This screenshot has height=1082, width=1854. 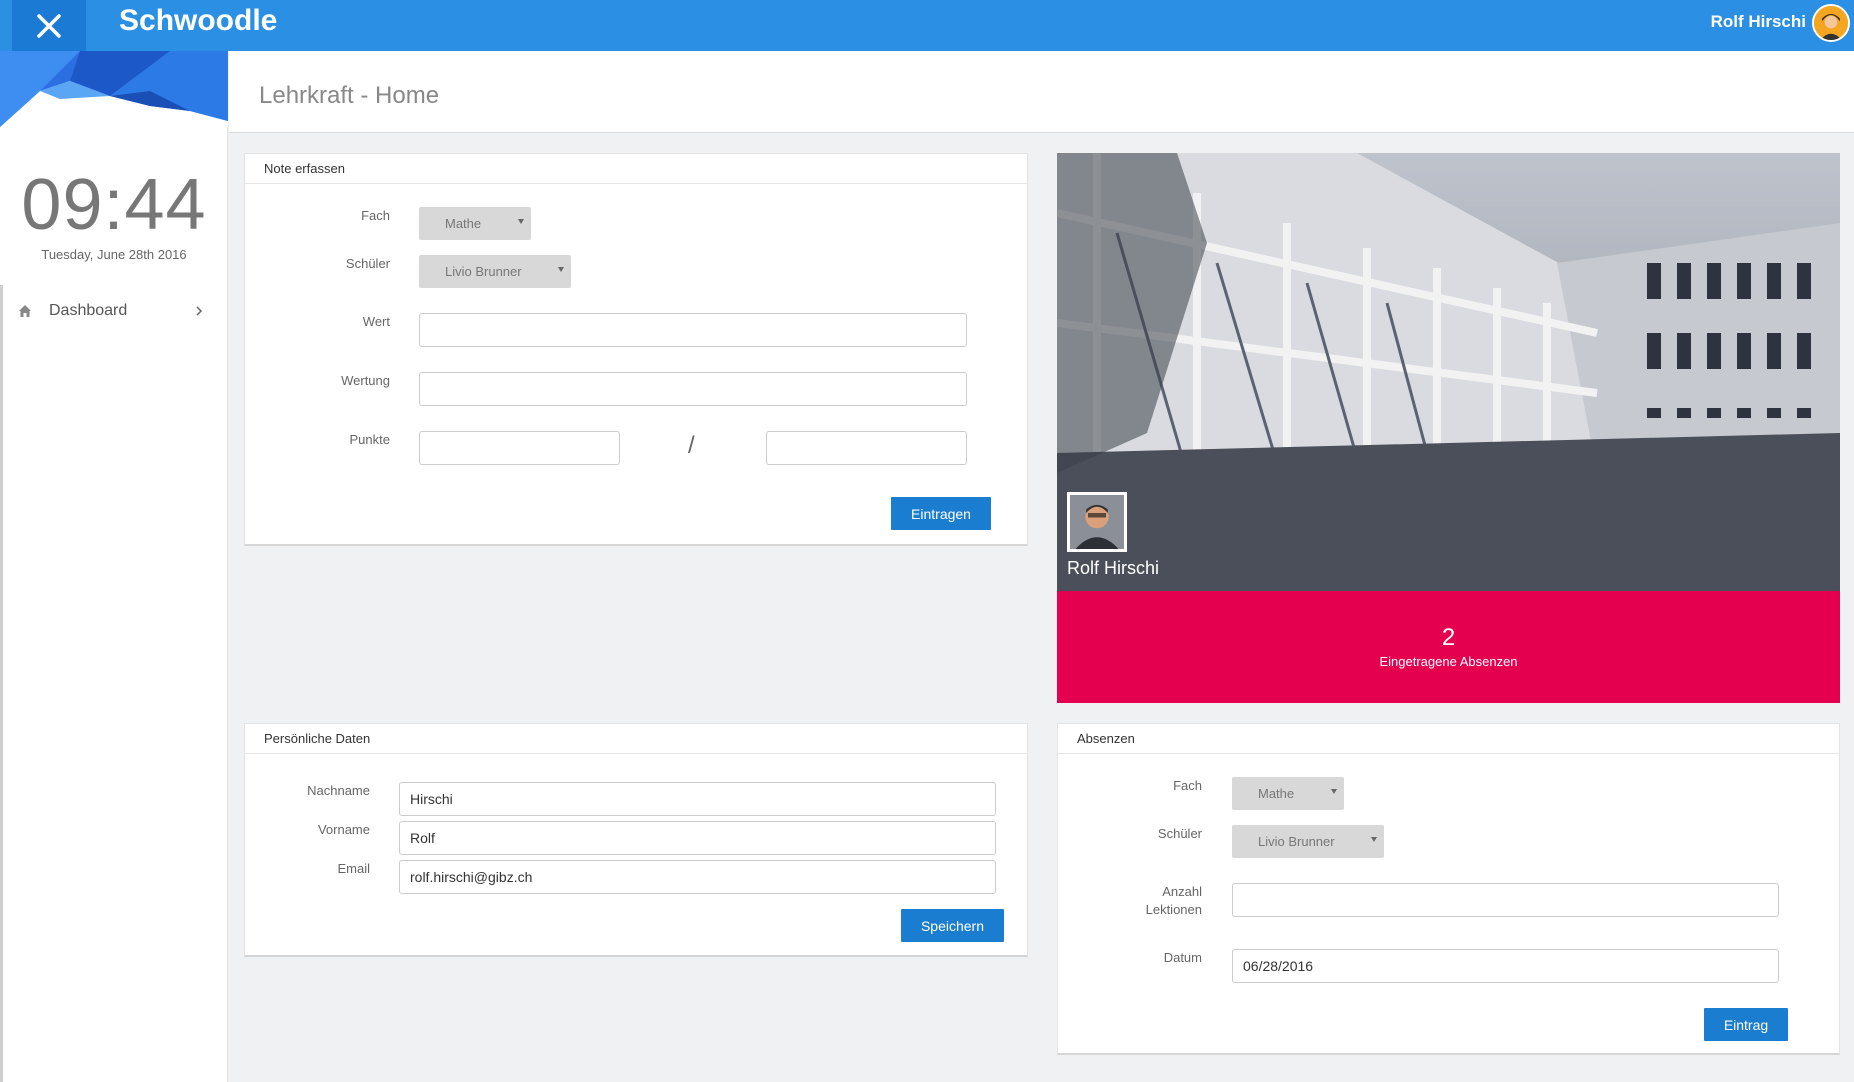 I want to click on email-input, so click(x=697, y=877).